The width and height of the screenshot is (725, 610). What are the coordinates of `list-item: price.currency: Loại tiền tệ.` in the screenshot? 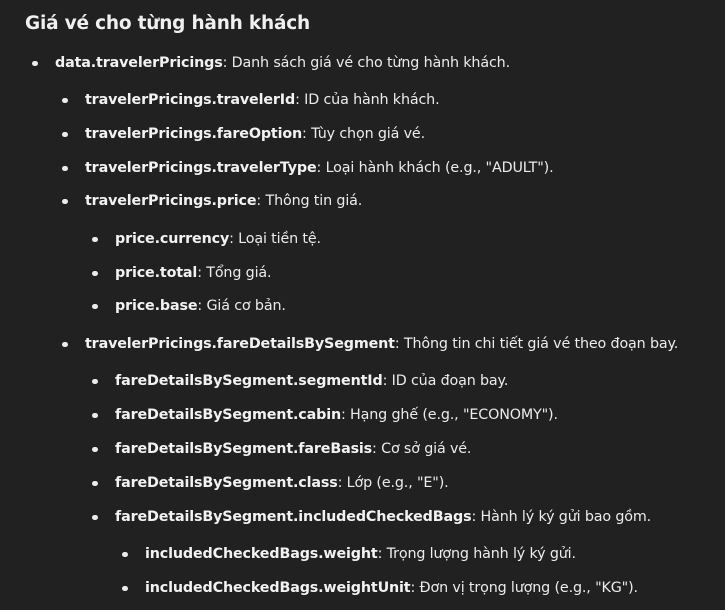 It's located at (206, 239).